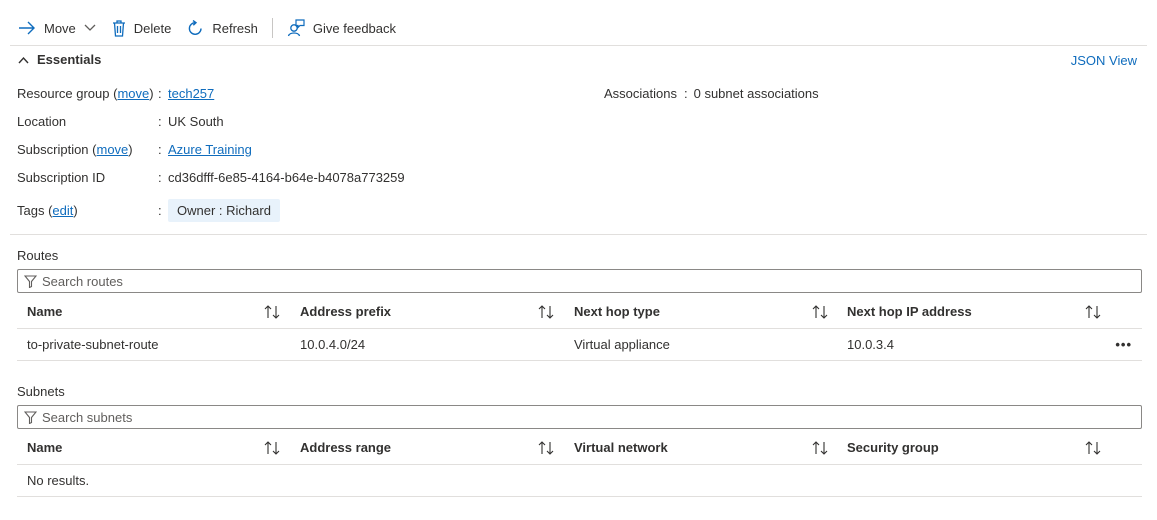 This screenshot has height=520, width=1157. Describe the element at coordinates (90, 27) in the screenshot. I see `chevron-down-icon` at that location.